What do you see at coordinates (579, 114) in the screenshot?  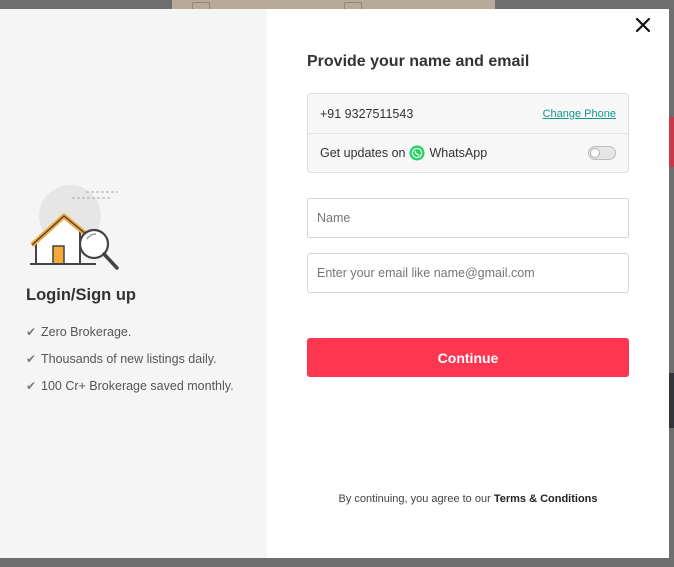 I see `change-phone-link: Change Phone` at bounding box center [579, 114].